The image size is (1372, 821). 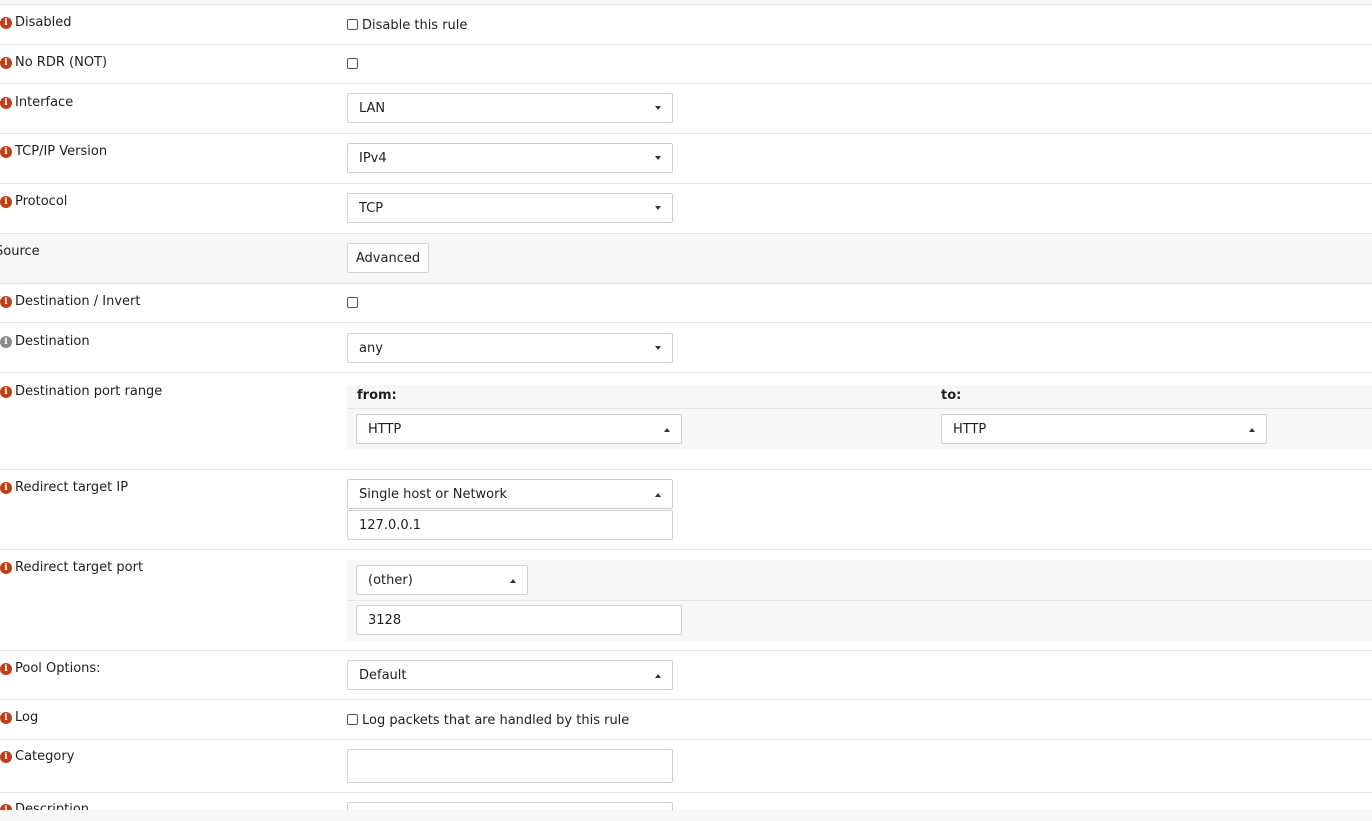 What do you see at coordinates (61, 151) in the screenshot?
I see `label-text: TCP/IP Version` at bounding box center [61, 151].